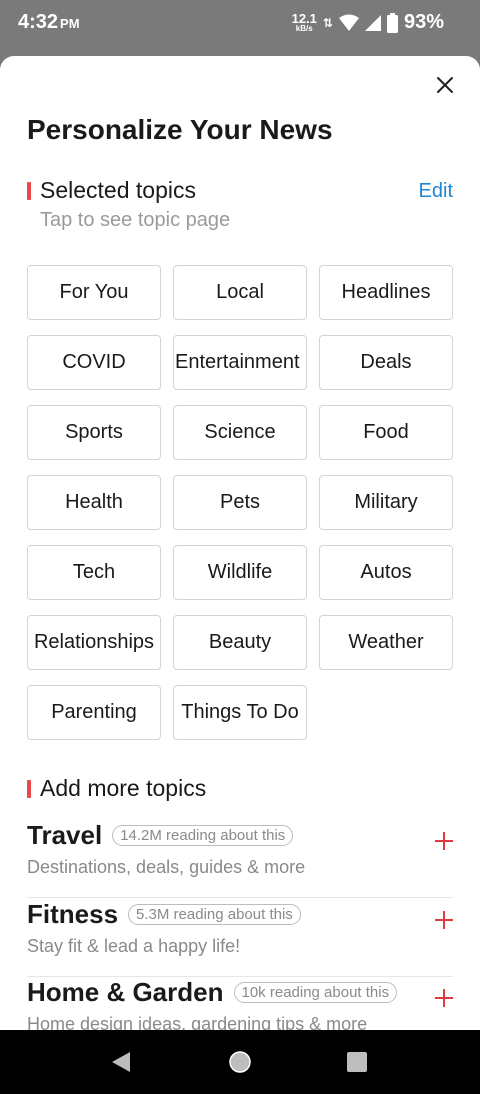 The height and width of the screenshot is (1094, 480). What do you see at coordinates (386, 642) in the screenshot?
I see `topic-weather: Weather` at bounding box center [386, 642].